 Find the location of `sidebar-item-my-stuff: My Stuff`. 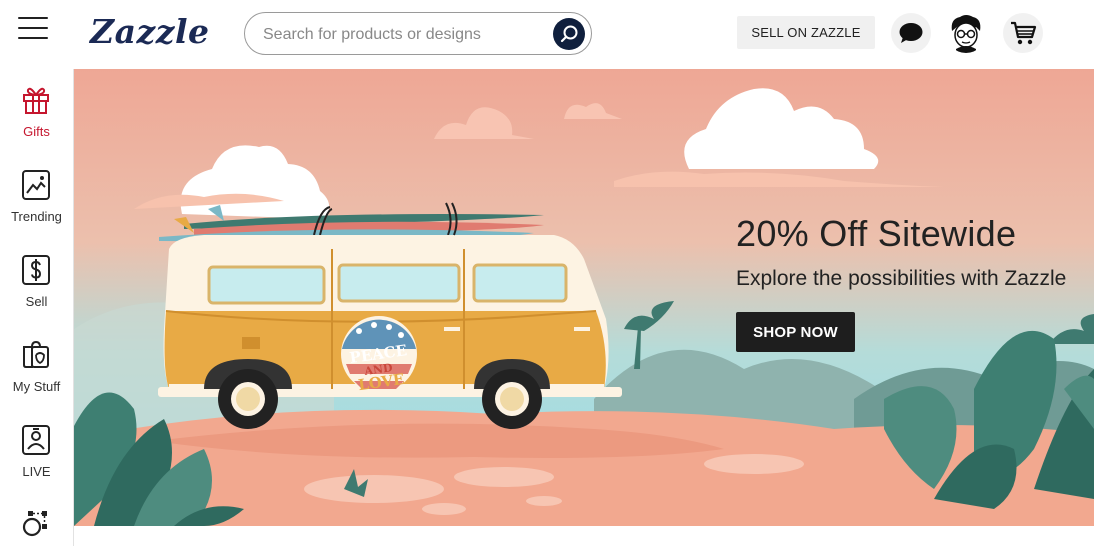

sidebar-item-my-stuff: My Stuff is located at coordinates (36, 375).